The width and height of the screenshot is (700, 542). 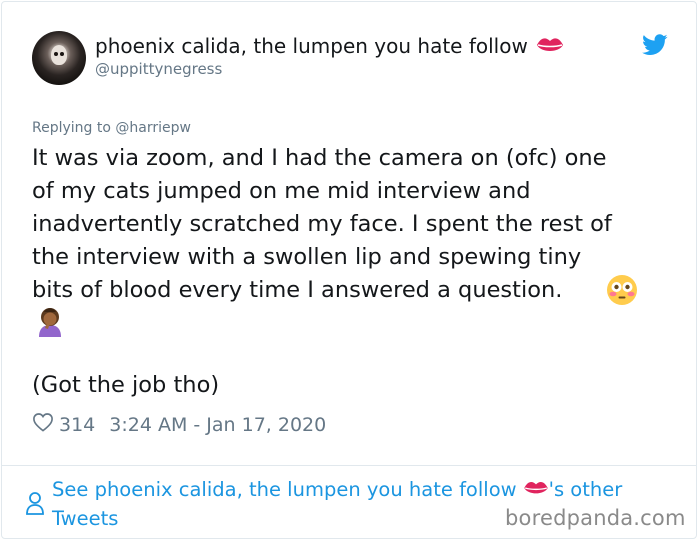 I want to click on heart-outline-icon, so click(x=43, y=424).